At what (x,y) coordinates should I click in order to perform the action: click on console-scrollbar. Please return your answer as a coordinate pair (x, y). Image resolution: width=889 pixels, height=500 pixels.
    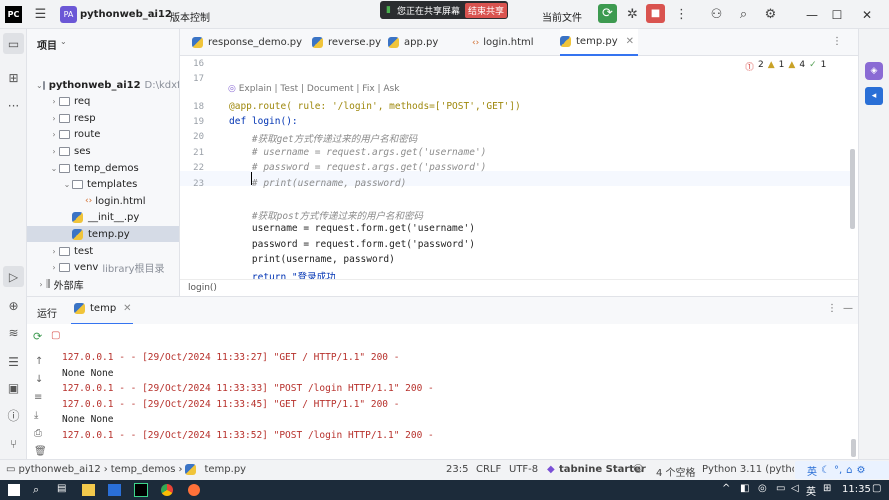
    Looking at the image, I should click on (853, 448).